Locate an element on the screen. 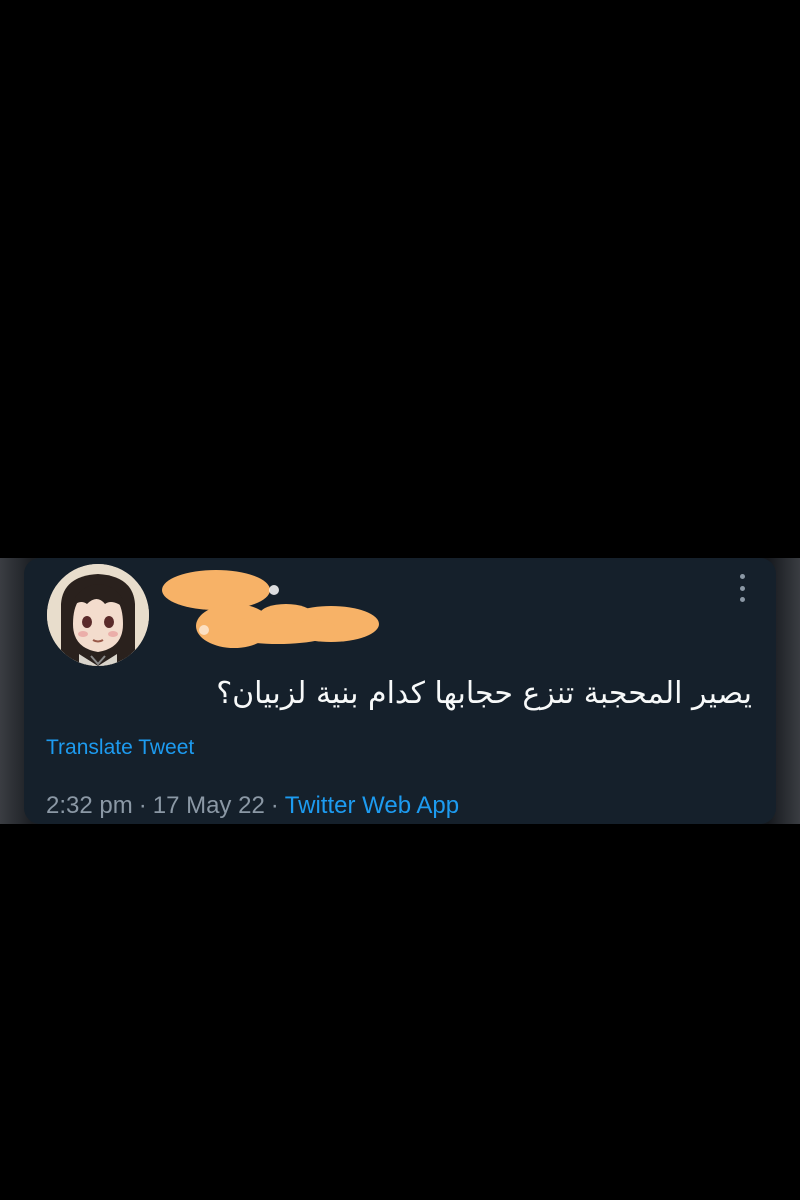 This screenshot has width=800, height=1200. avatar is located at coordinates (98, 615).